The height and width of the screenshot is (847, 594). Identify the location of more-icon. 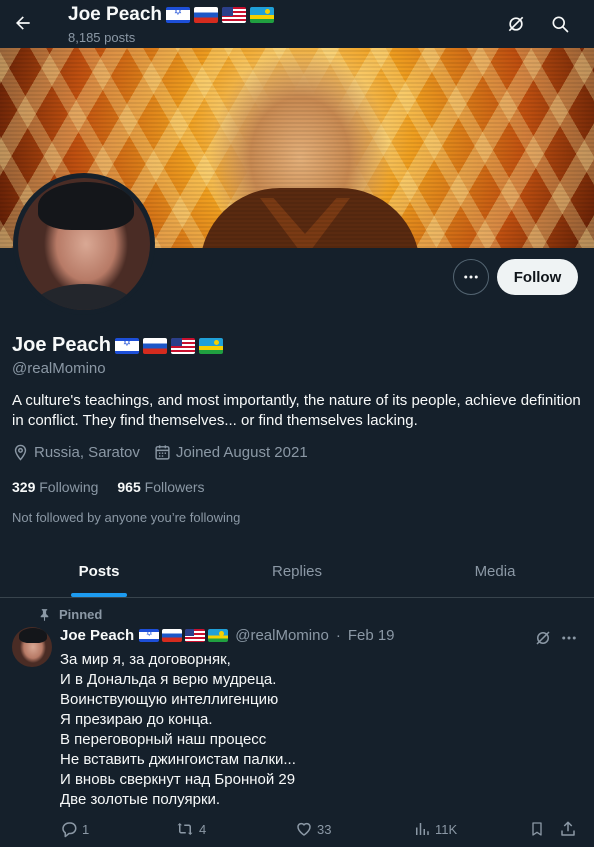
(471, 277).